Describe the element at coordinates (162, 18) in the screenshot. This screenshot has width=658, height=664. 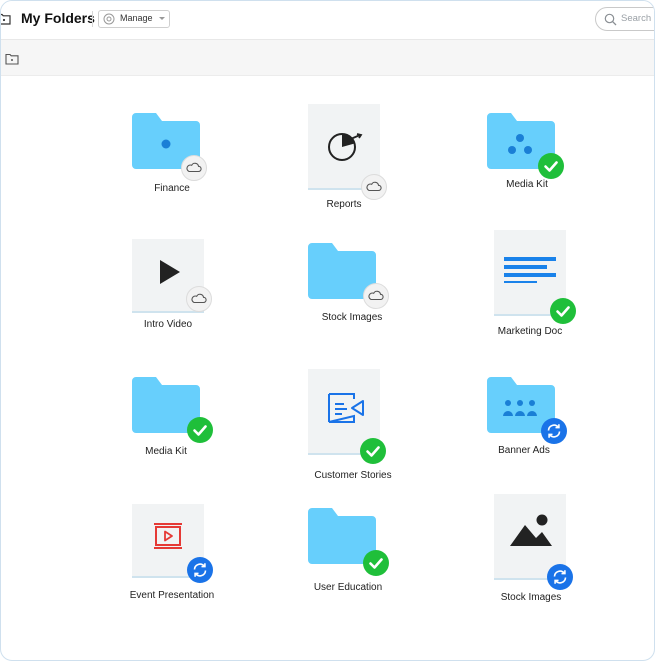
I see `chevron-down-icon` at that location.